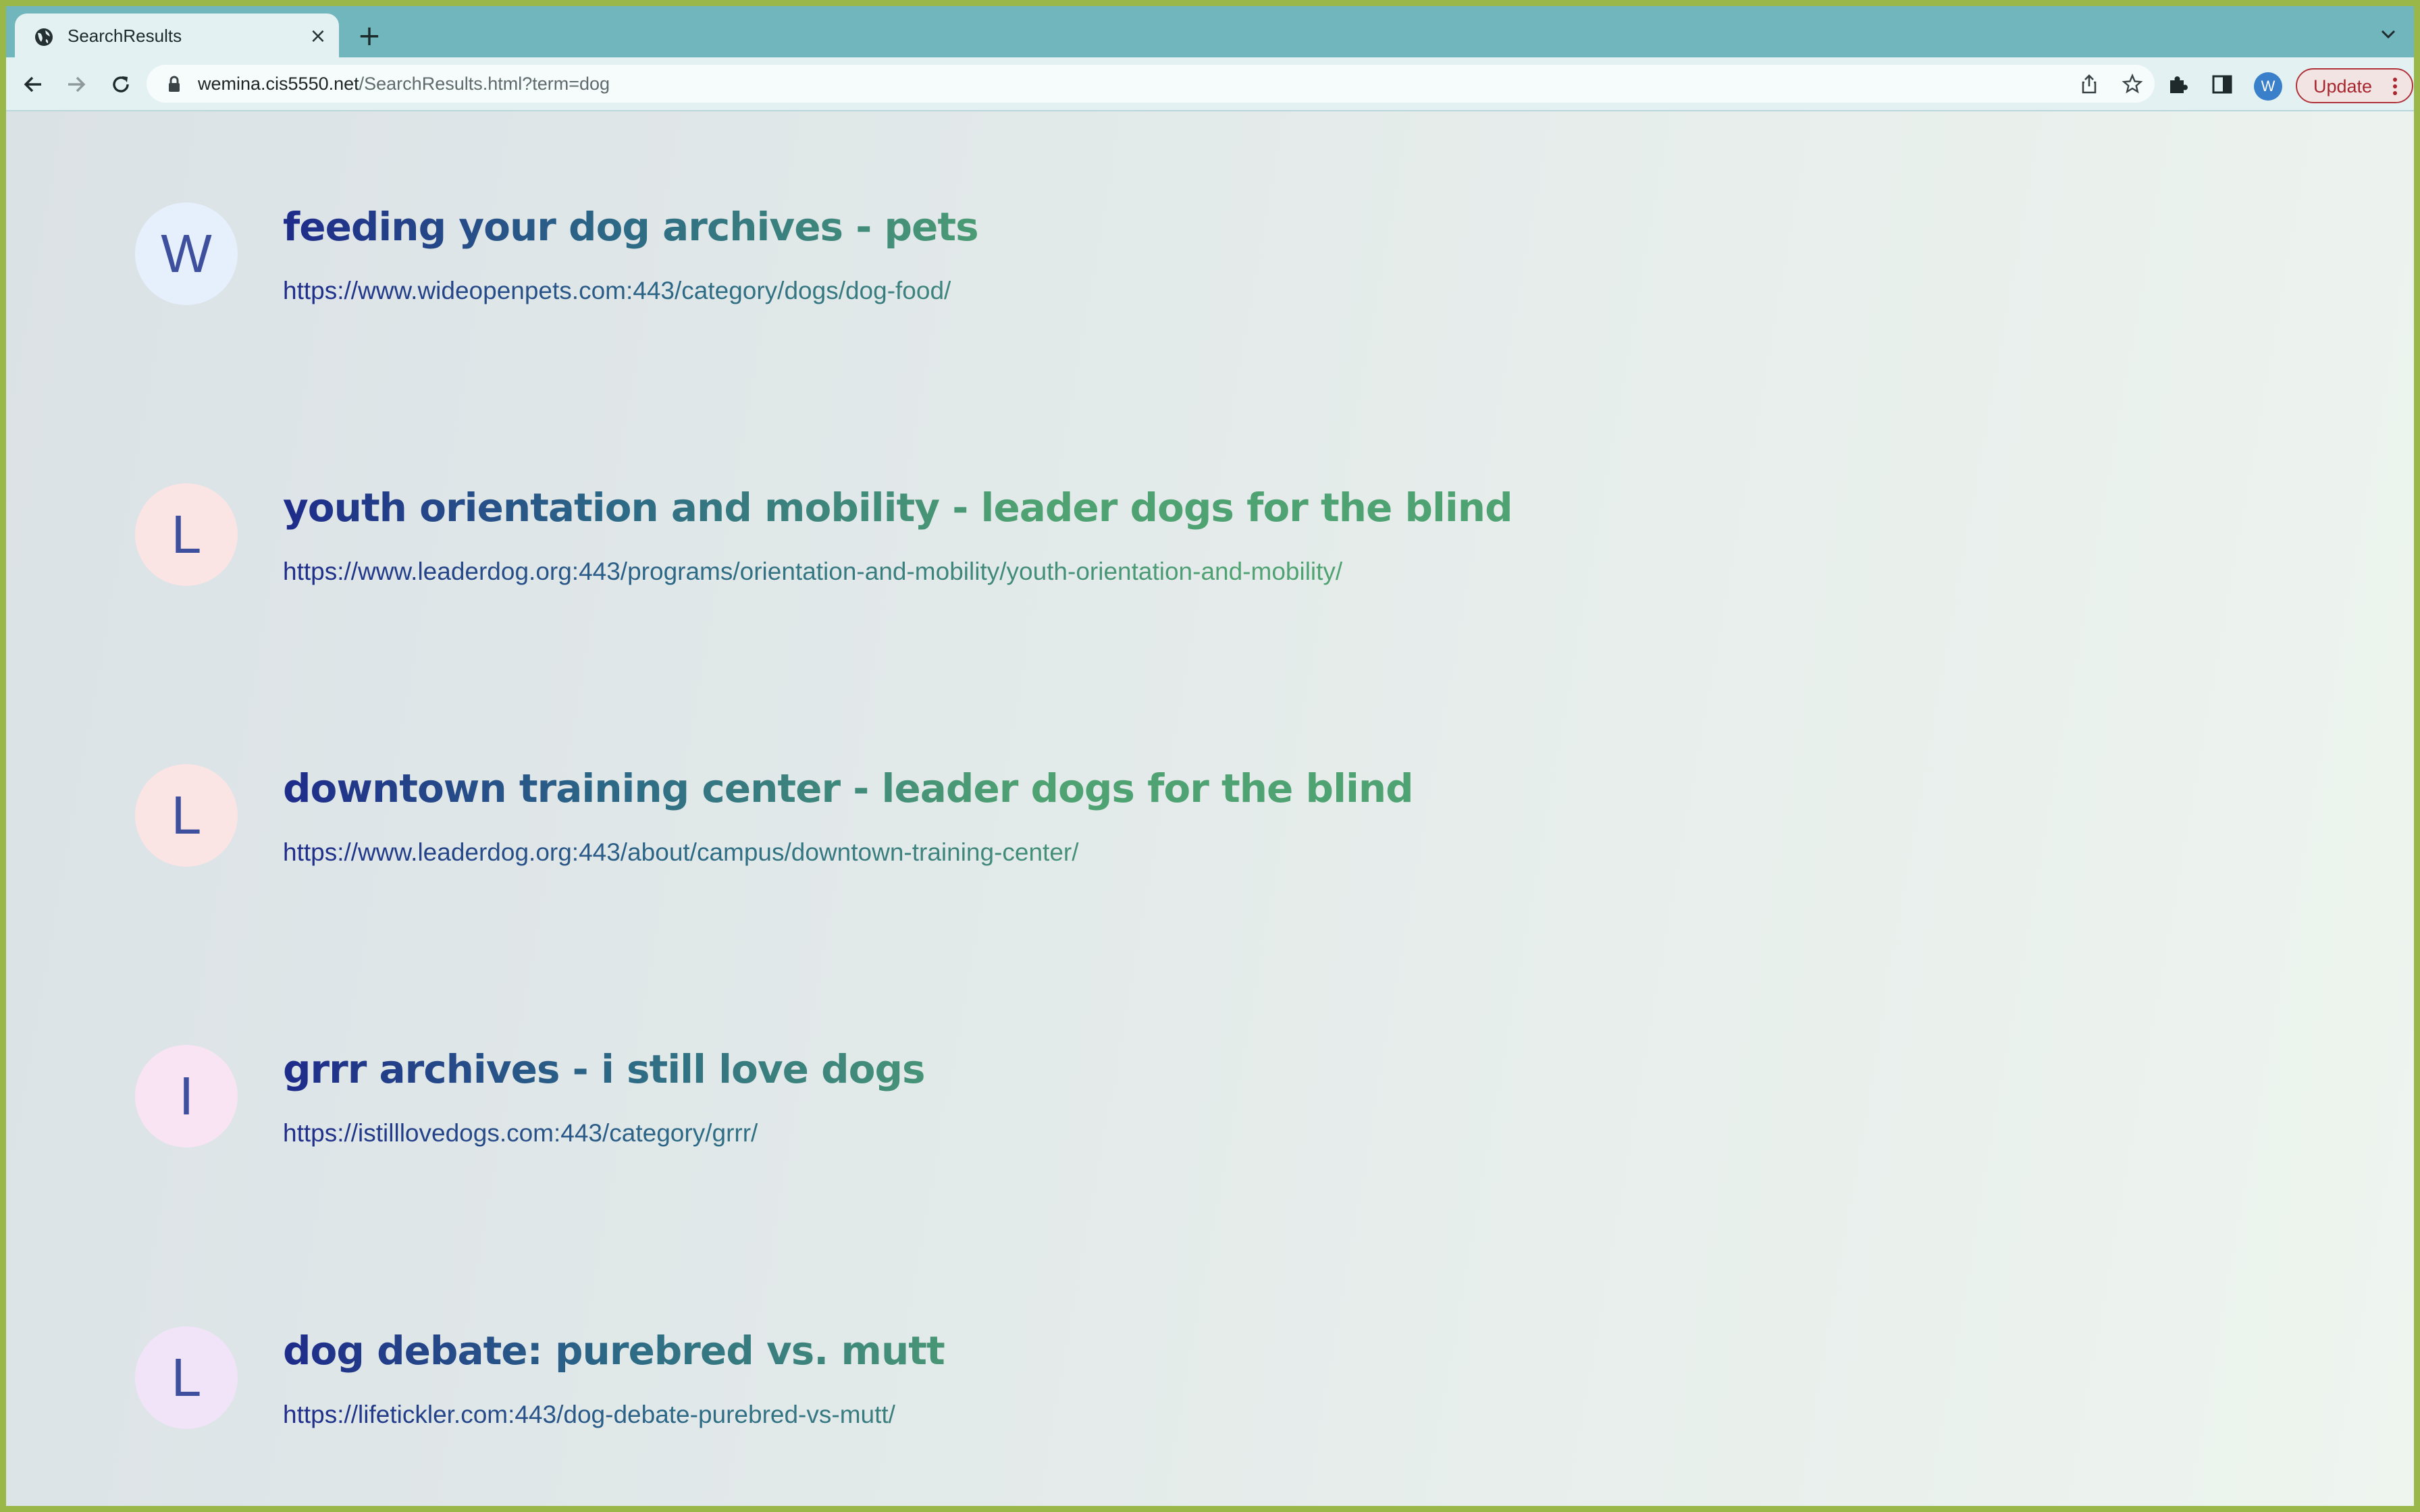 The height and width of the screenshot is (1512, 2420). Describe the element at coordinates (484, 84) in the screenshot. I see `url-path: /SearchResults.html?term=dog` at that location.